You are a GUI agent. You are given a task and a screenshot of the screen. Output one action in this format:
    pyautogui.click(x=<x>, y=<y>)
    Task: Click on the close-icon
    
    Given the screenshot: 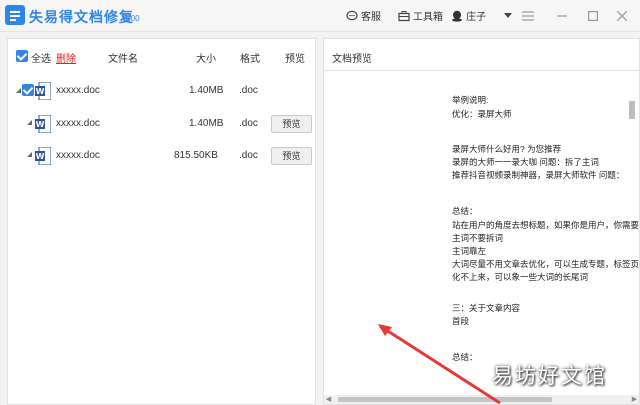 What is the action you would take?
    pyautogui.click(x=622, y=16)
    